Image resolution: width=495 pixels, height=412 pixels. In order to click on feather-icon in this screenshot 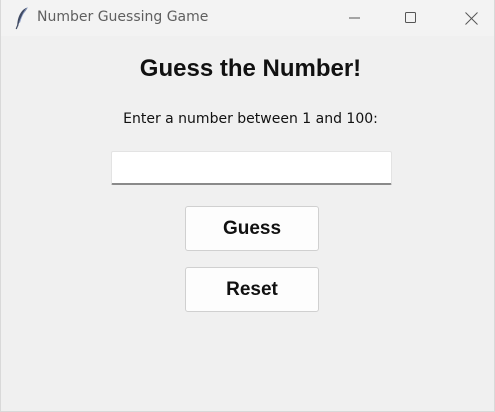, I will do `click(22, 18)`.